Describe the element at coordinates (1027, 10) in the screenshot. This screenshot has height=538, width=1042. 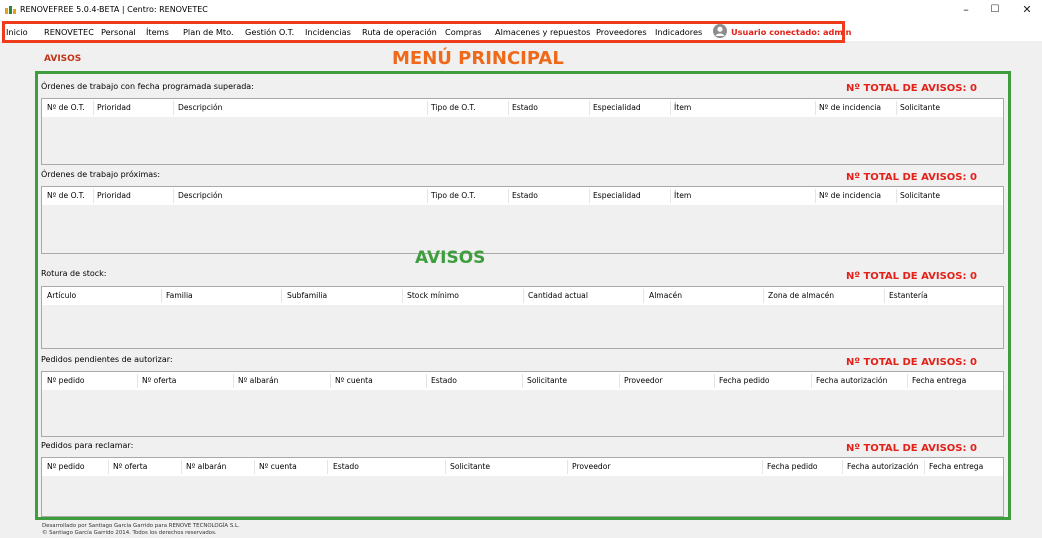
I see `close-button: ✕` at that location.